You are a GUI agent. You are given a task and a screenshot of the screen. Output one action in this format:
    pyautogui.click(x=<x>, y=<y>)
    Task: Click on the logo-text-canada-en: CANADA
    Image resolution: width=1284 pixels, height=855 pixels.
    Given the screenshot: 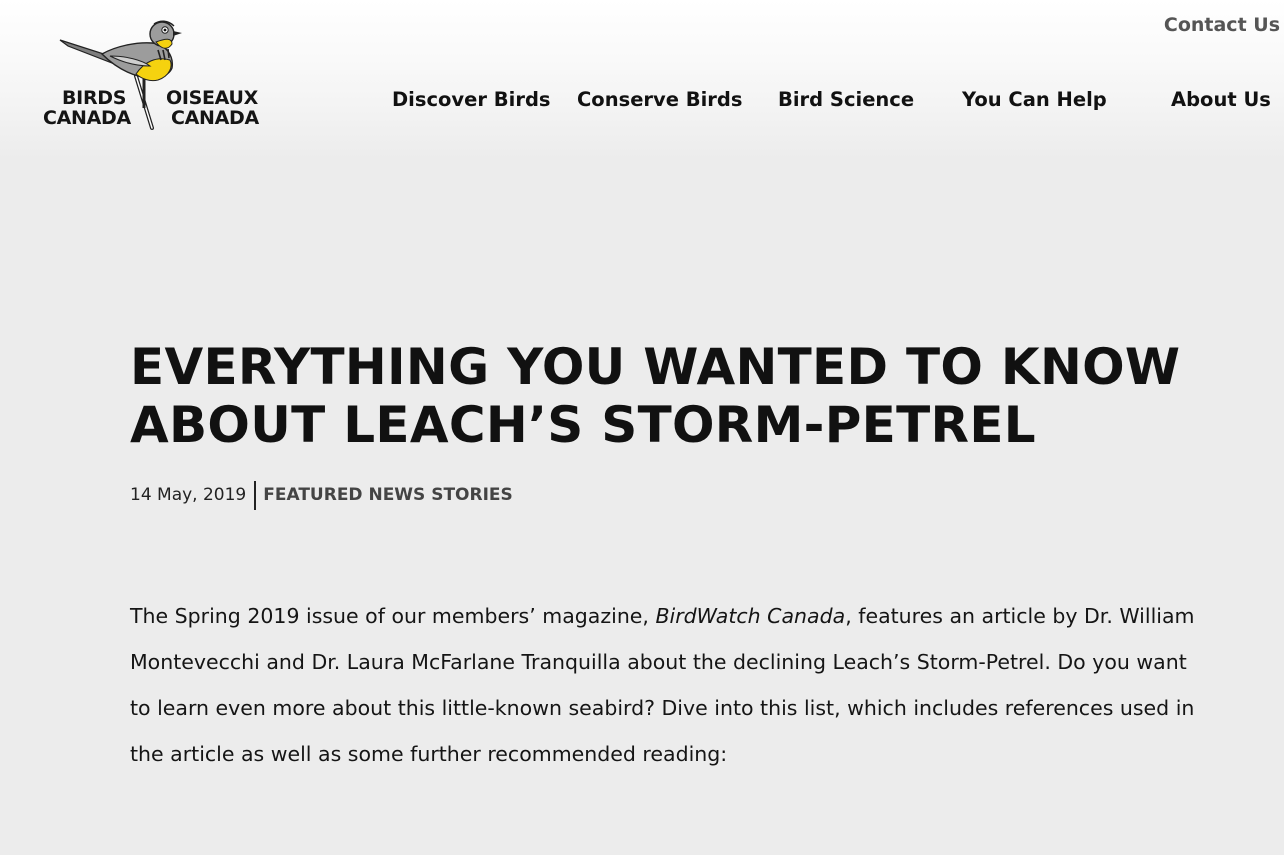 What is the action you would take?
    pyautogui.click(x=87, y=118)
    